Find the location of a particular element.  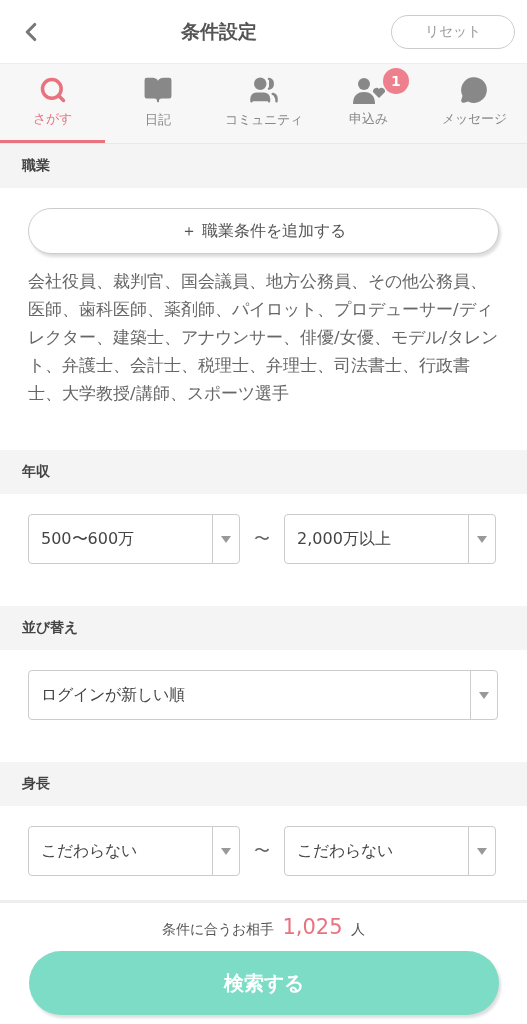

reset-button: リセット is located at coordinates (453, 31).